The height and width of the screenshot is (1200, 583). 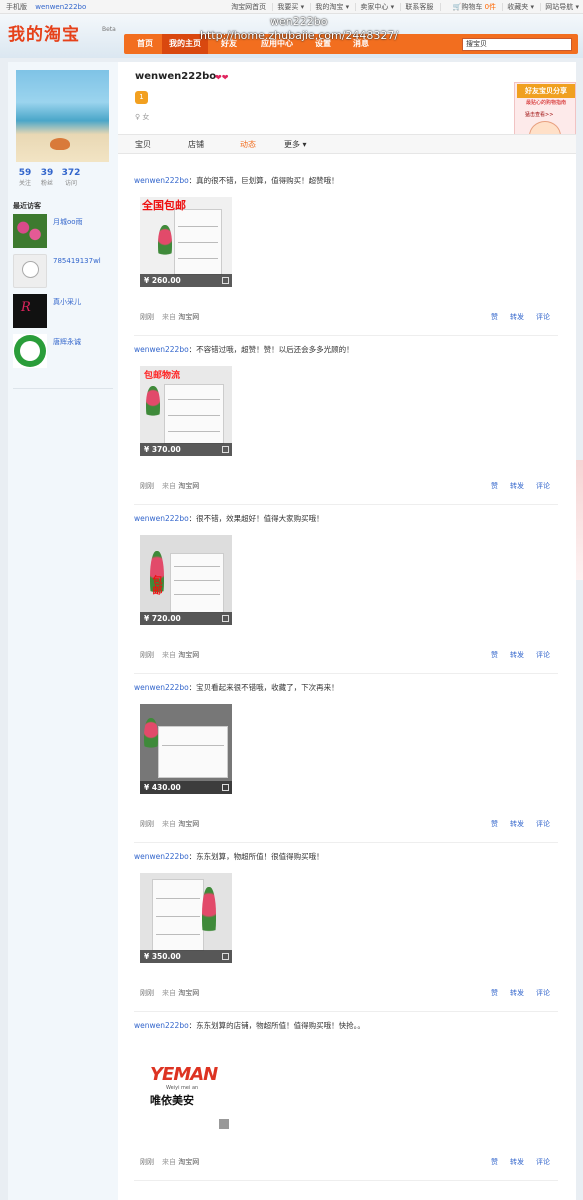 What do you see at coordinates (47, 177) in the screenshot?
I see `stat-fans: 39 粉丝` at bounding box center [47, 177].